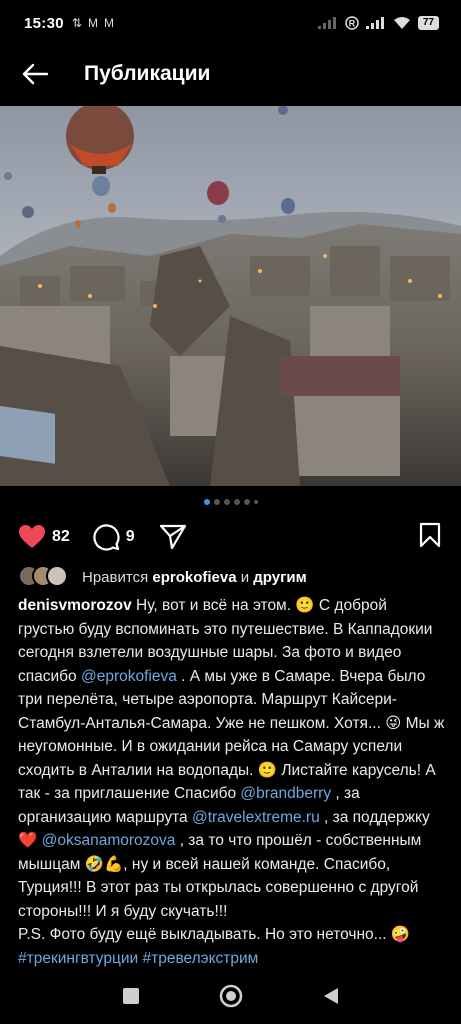 The height and width of the screenshot is (1024, 461). I want to click on mention-link: @travelextreme.ru, so click(256, 817).